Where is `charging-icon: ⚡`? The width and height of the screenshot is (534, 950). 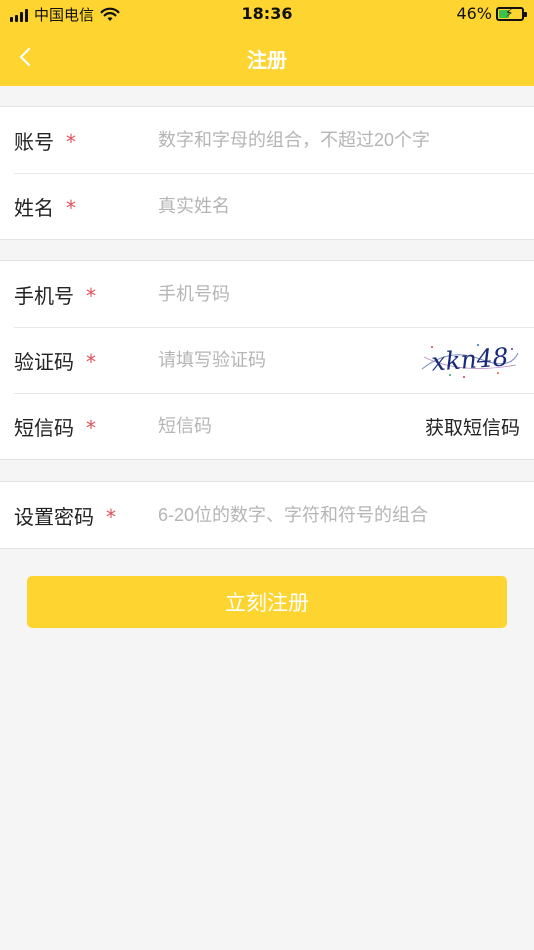 charging-icon: ⚡ is located at coordinates (509, 12).